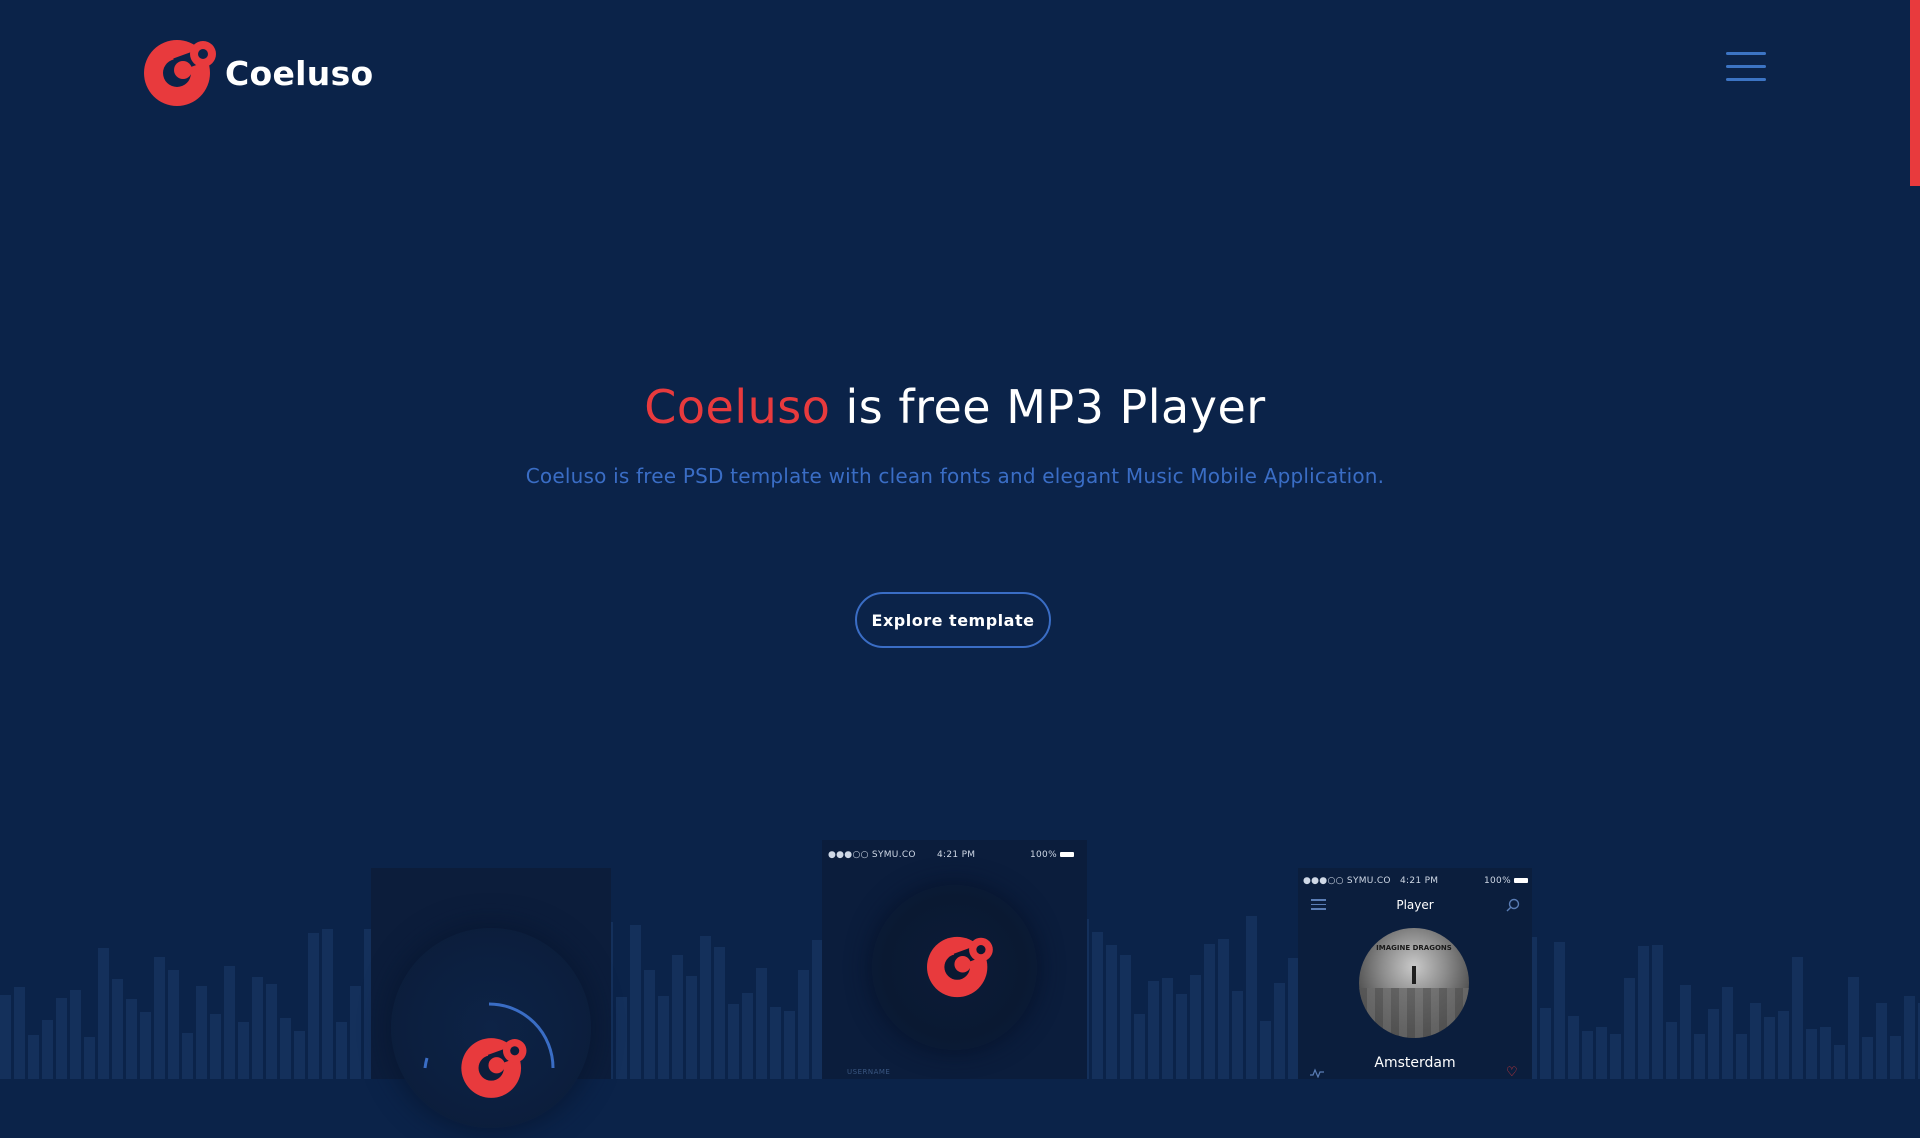 Image resolution: width=1920 pixels, height=1138 pixels. I want to click on logo: Coeluso, so click(255, 73).